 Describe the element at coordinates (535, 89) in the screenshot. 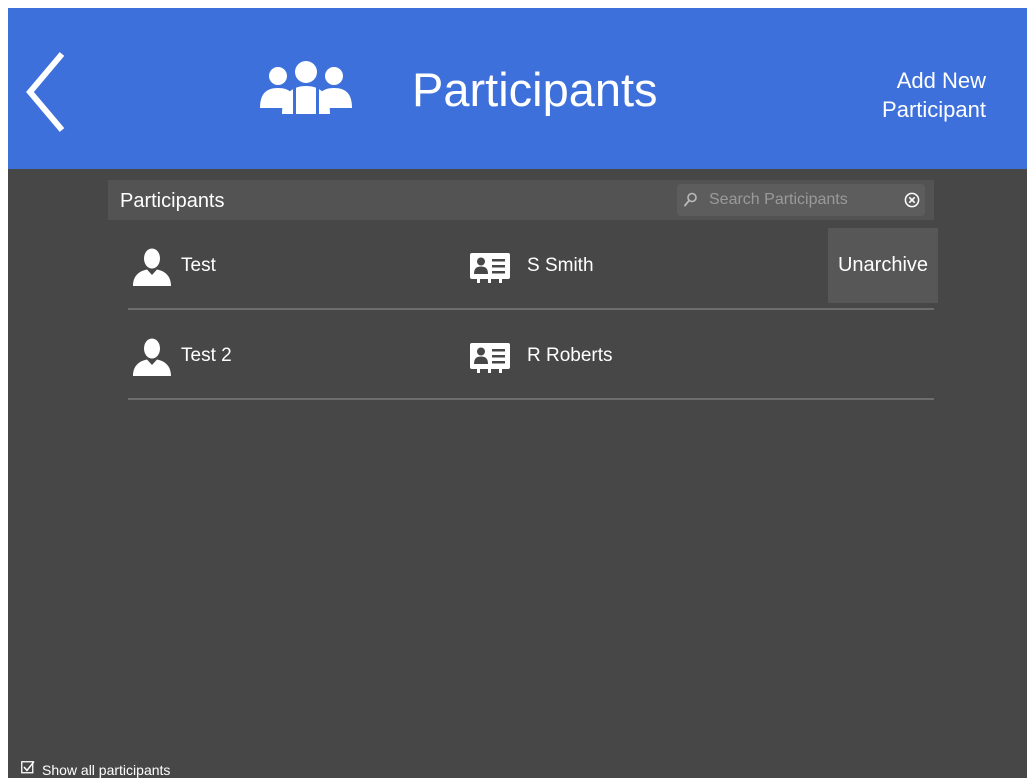

I see `page-title: Participants` at that location.